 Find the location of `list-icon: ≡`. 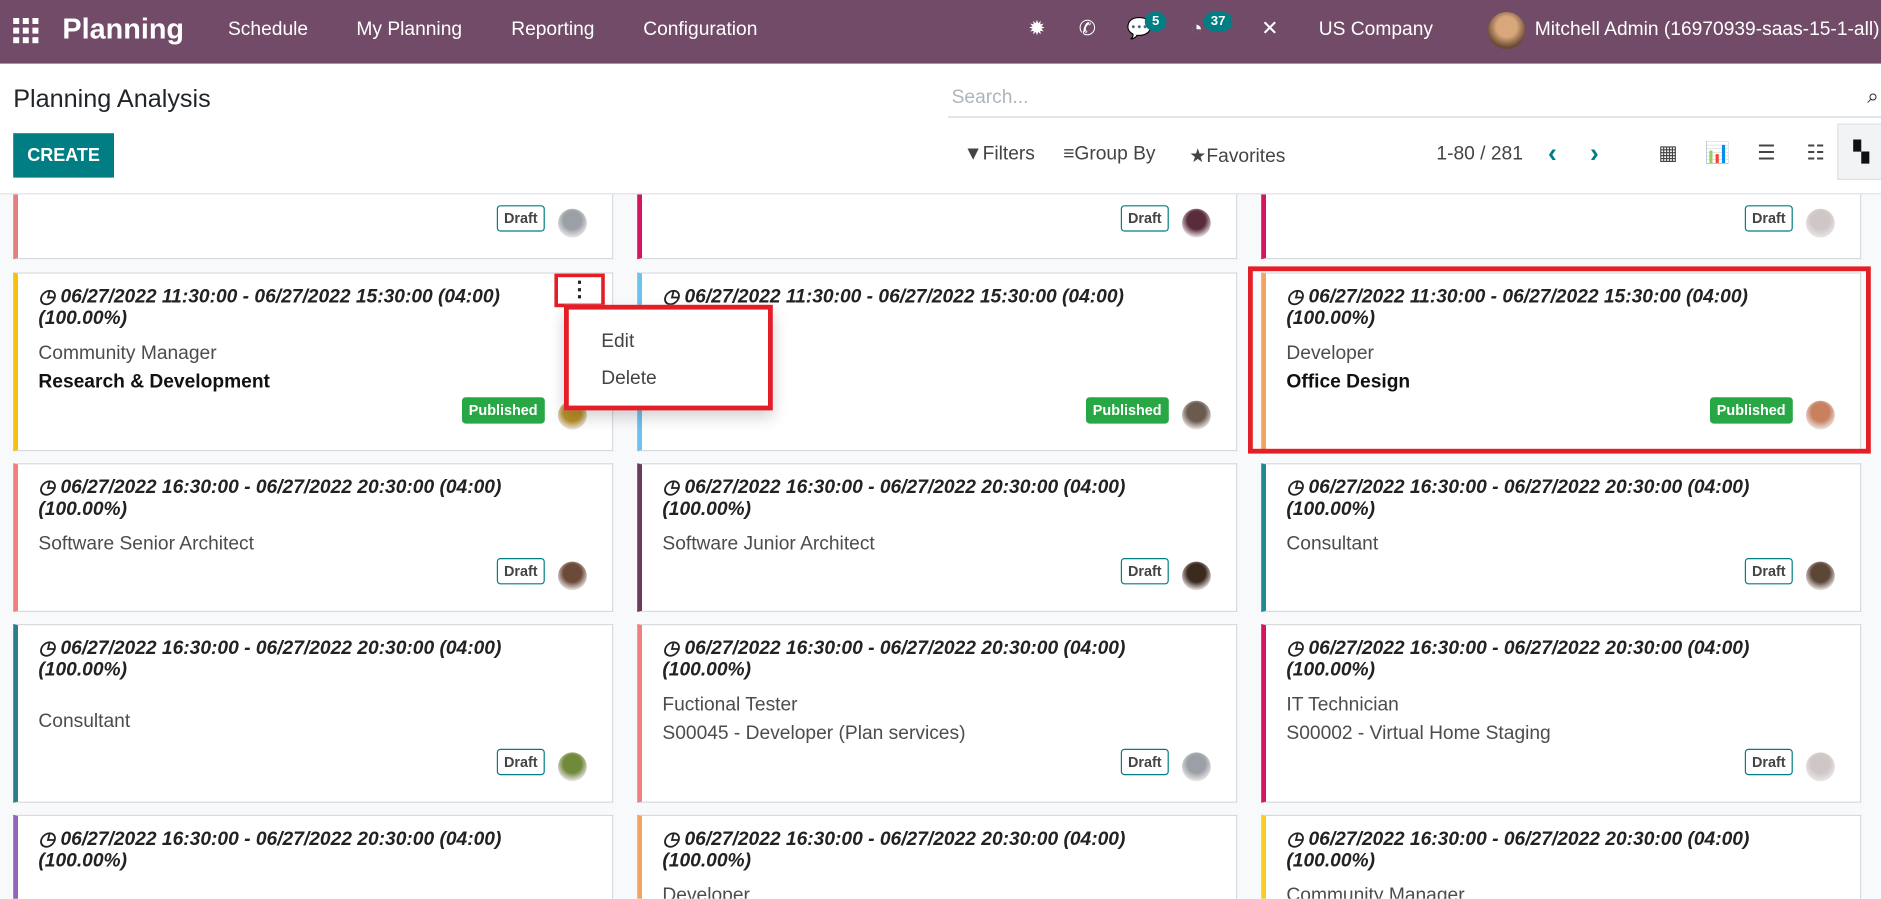

list-icon: ≡ is located at coordinates (1069, 154).